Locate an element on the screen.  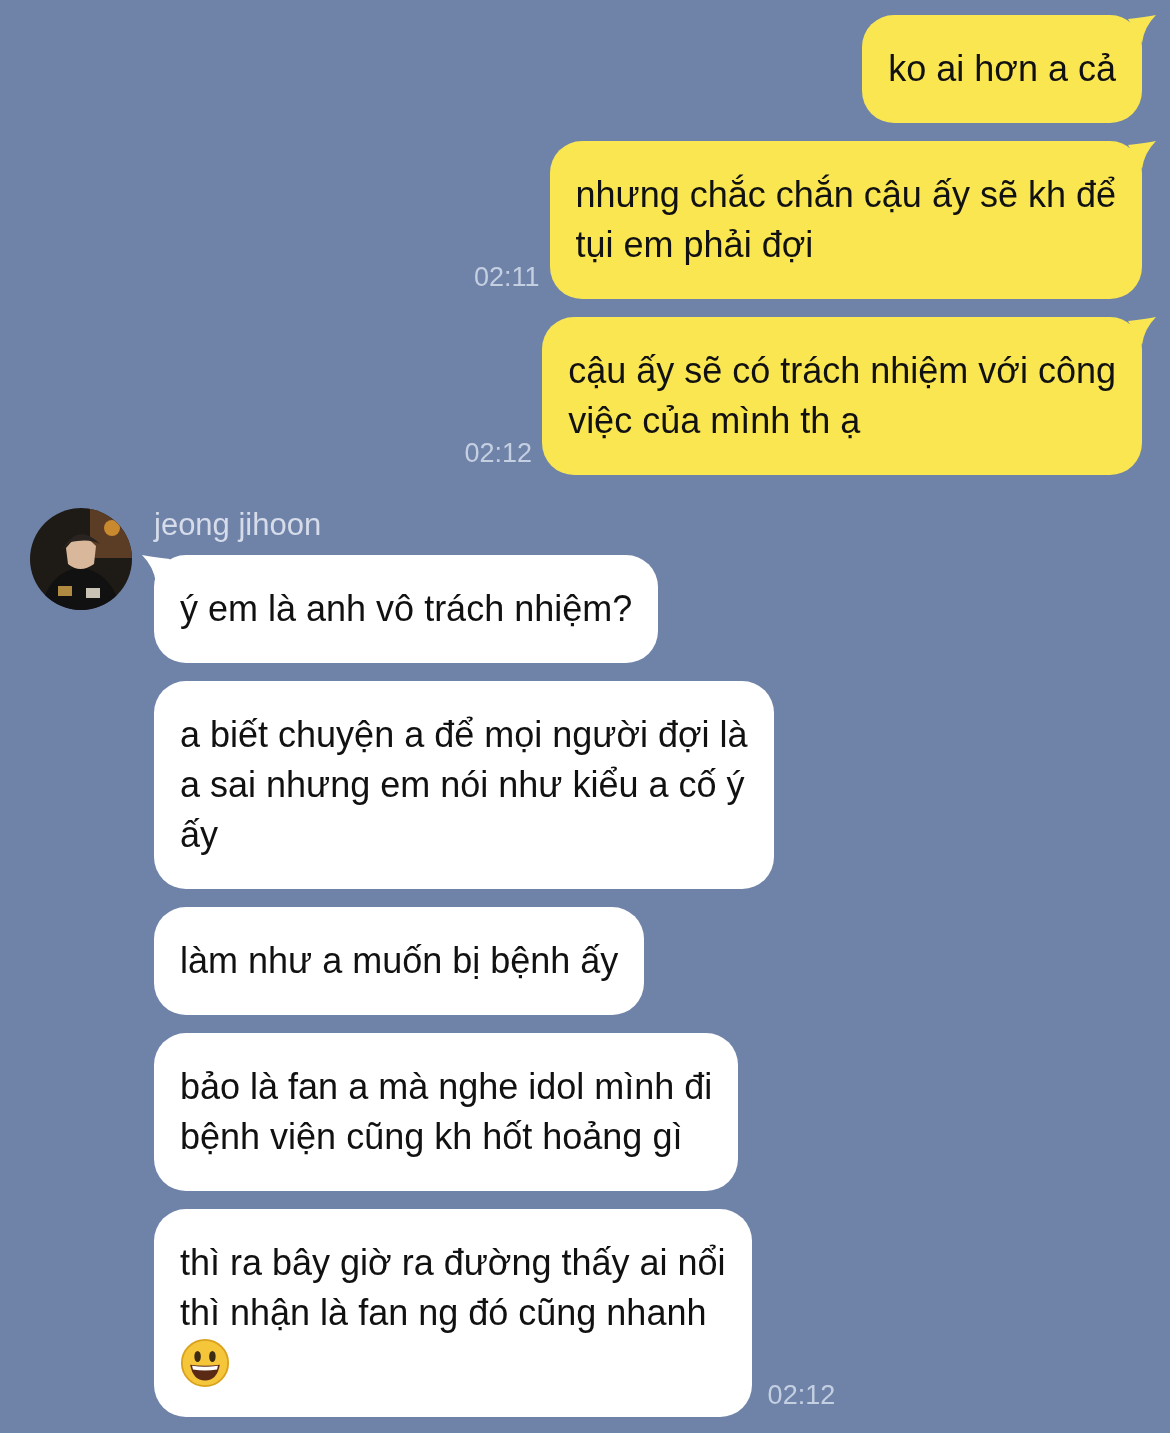
message-bubble: cậu ấy sẽ có trách nhiệm với công việc của mình th ạ is located at coordinates (842, 396).